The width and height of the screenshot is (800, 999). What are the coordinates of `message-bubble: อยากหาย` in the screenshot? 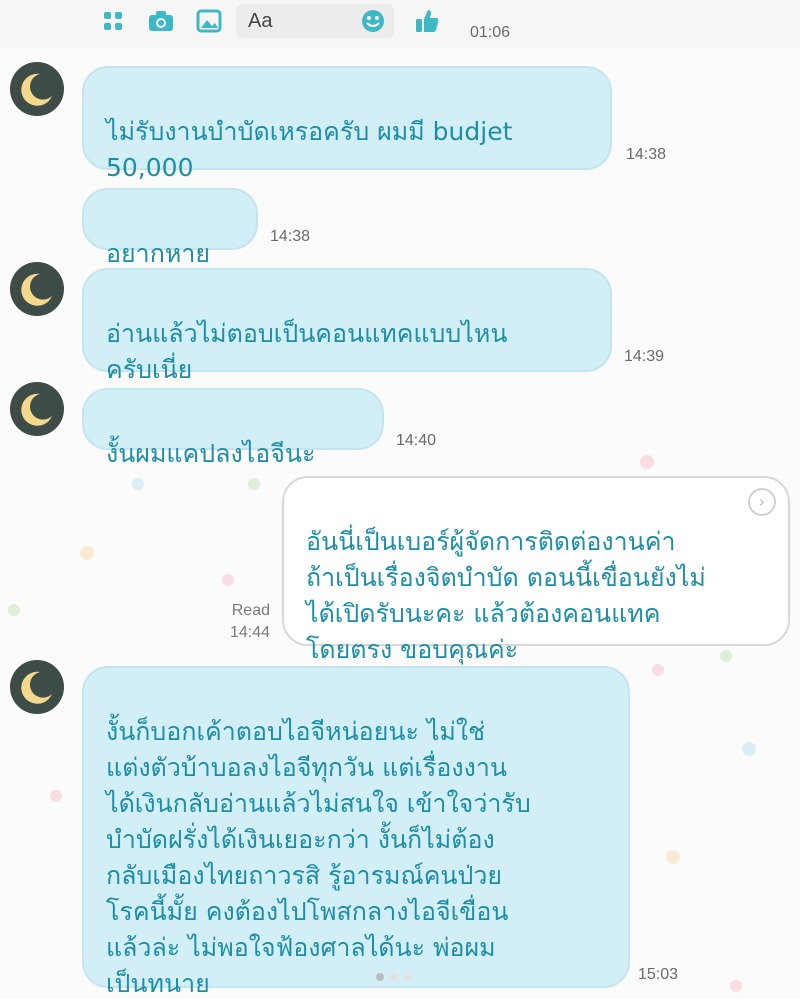 It's located at (170, 228).